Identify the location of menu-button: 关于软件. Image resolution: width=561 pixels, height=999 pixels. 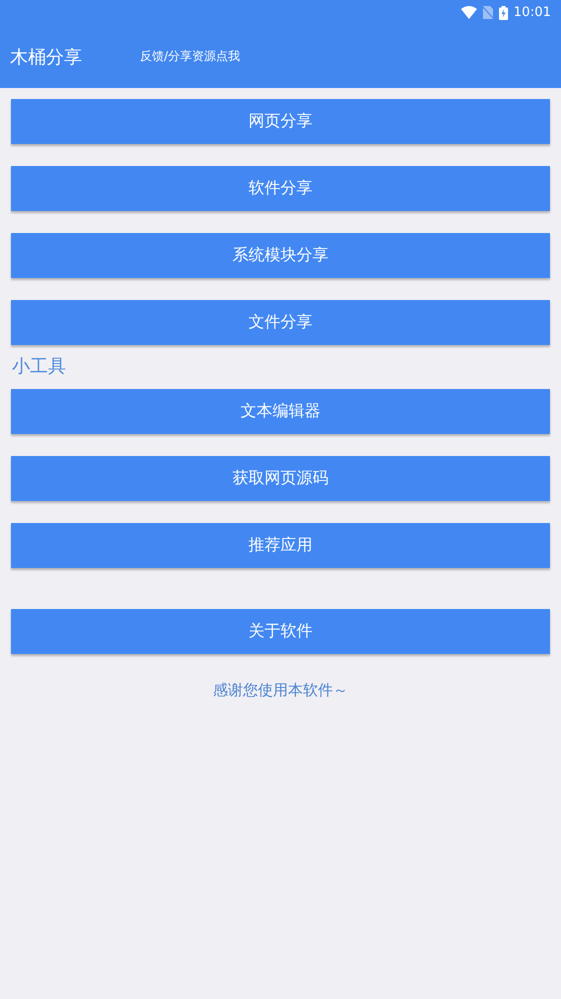
(280, 631).